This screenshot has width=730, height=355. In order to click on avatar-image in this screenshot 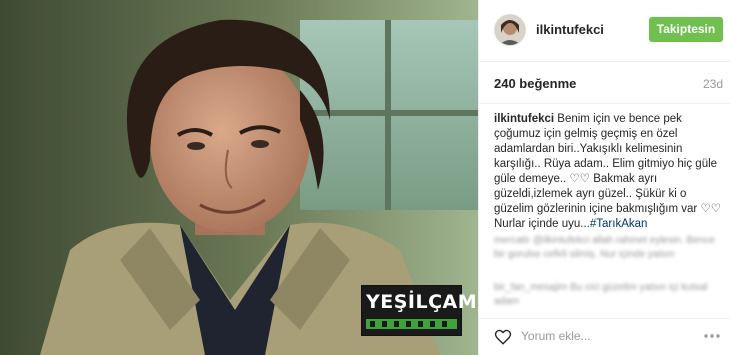, I will do `click(510, 30)`.